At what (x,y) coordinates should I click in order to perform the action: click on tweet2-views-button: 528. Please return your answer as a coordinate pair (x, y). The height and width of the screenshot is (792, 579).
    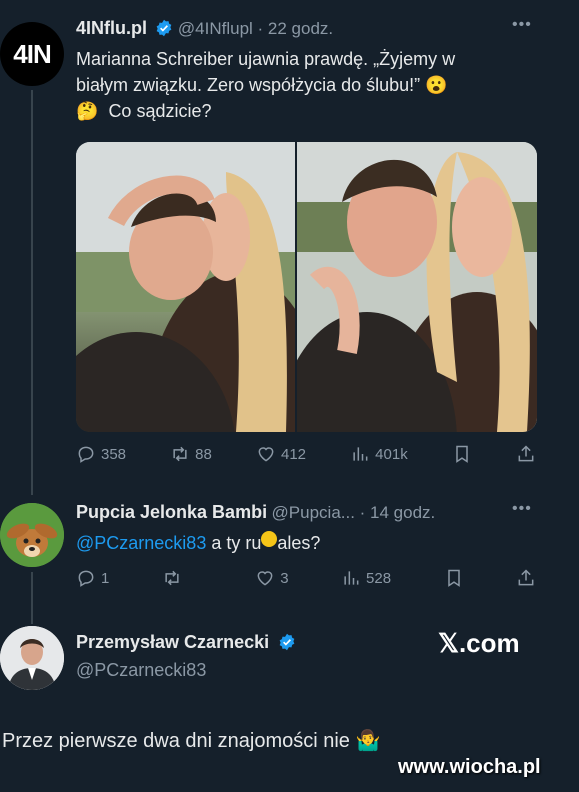
    Looking at the image, I should click on (366, 578).